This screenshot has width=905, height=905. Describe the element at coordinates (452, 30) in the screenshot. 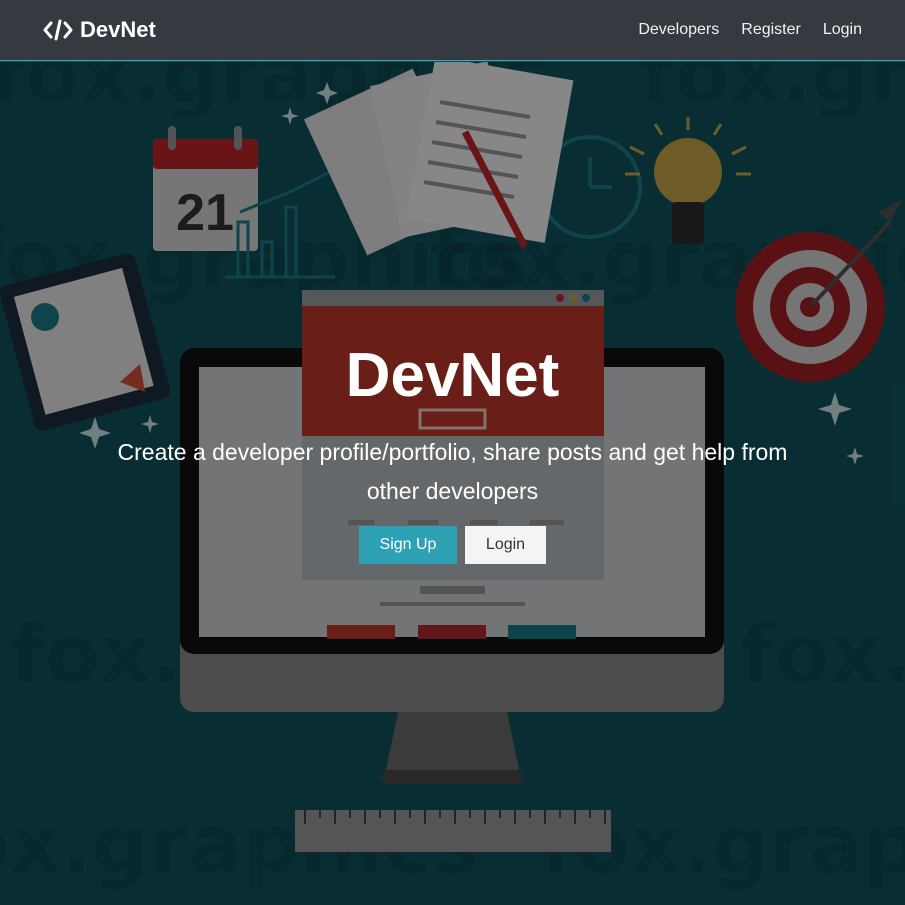

I see `navbar: DevNet Developers Register Login` at that location.